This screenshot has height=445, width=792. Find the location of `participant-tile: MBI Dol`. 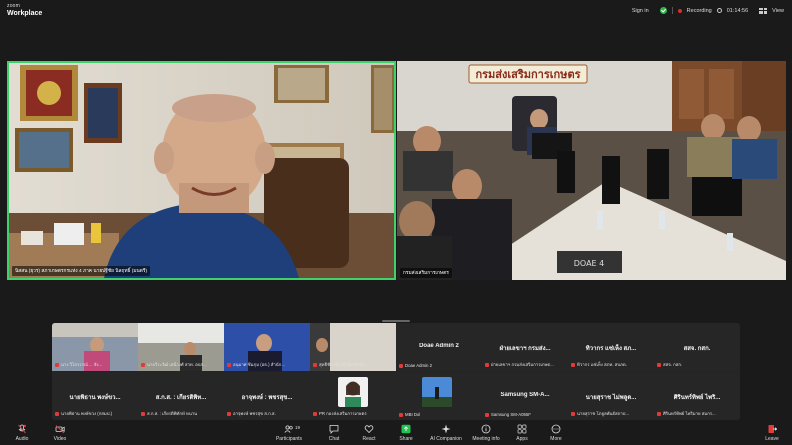

participant-tile: MBI Dol is located at coordinates (439, 396).